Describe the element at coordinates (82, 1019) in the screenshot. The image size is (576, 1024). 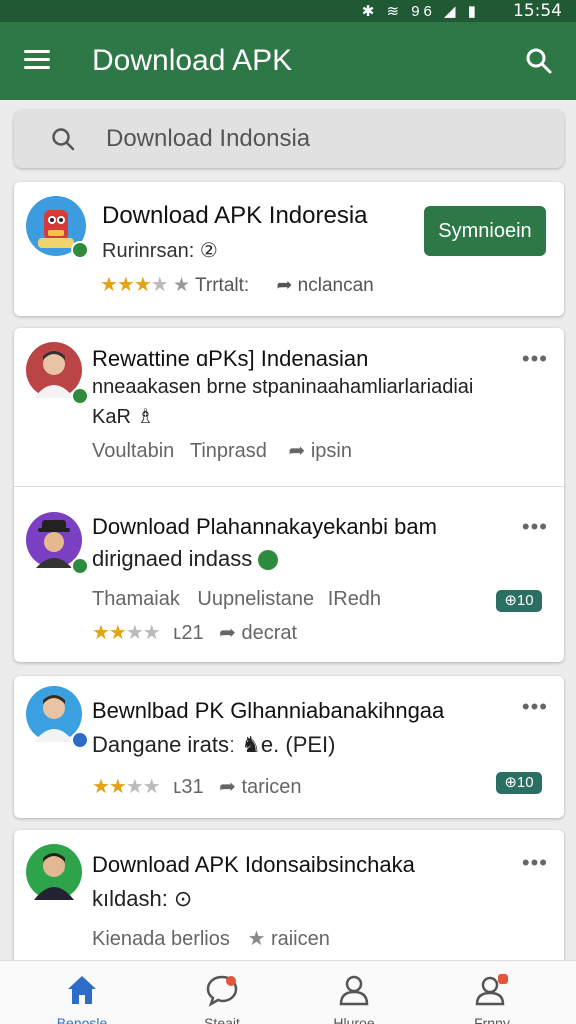
I see `nav-home-label: Benosle` at that location.